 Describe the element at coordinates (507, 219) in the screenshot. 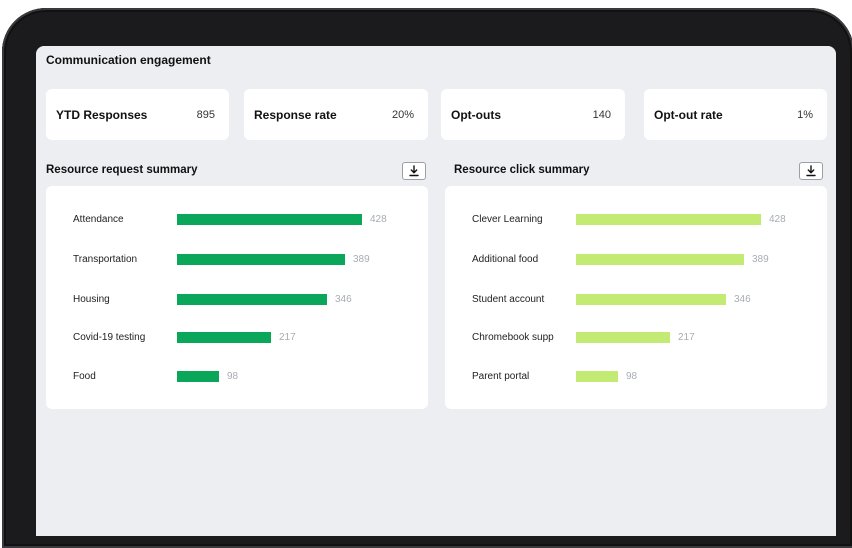

I see `bar-label: Clever Learning` at that location.